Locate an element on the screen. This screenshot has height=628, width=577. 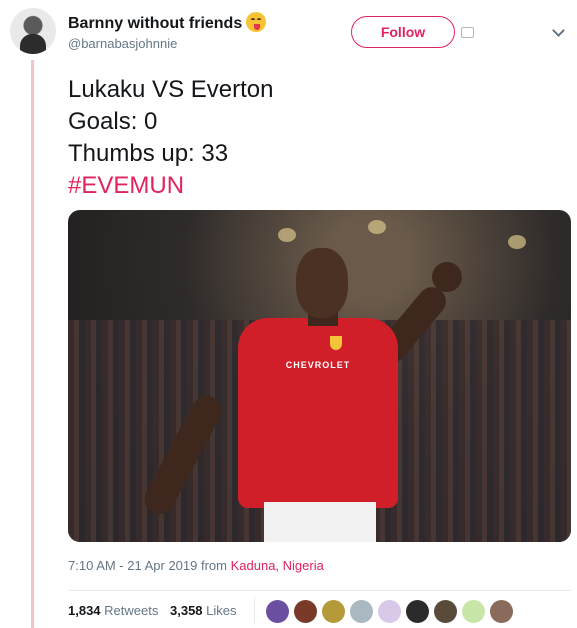
tweet-line-2: Goals: 0 is located at coordinates (113, 121).